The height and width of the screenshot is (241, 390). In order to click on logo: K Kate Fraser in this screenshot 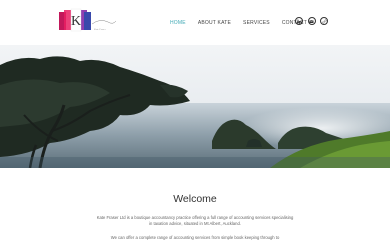, I will do `click(88, 23)`.